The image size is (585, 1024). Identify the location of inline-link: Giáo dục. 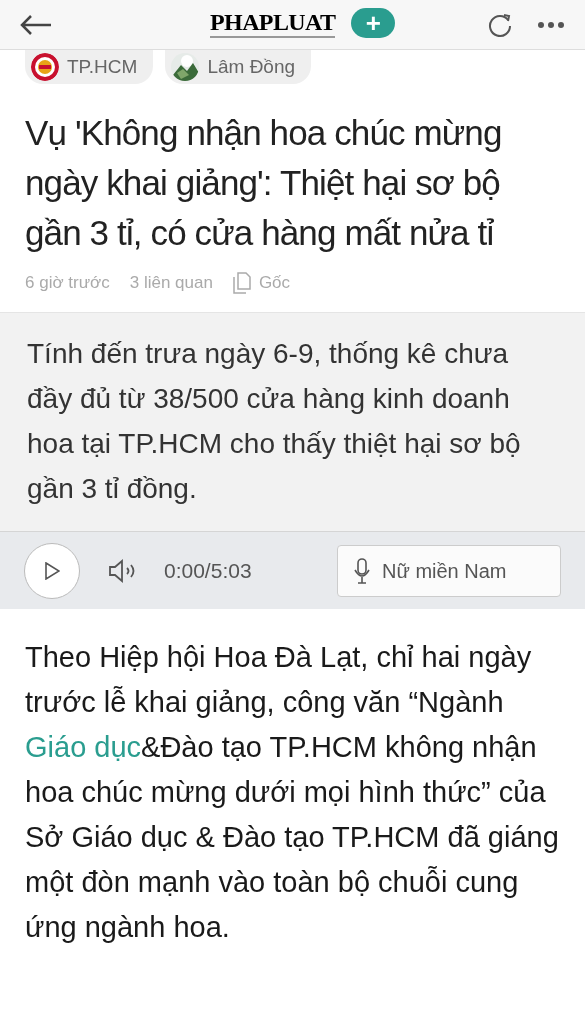
(83, 747).